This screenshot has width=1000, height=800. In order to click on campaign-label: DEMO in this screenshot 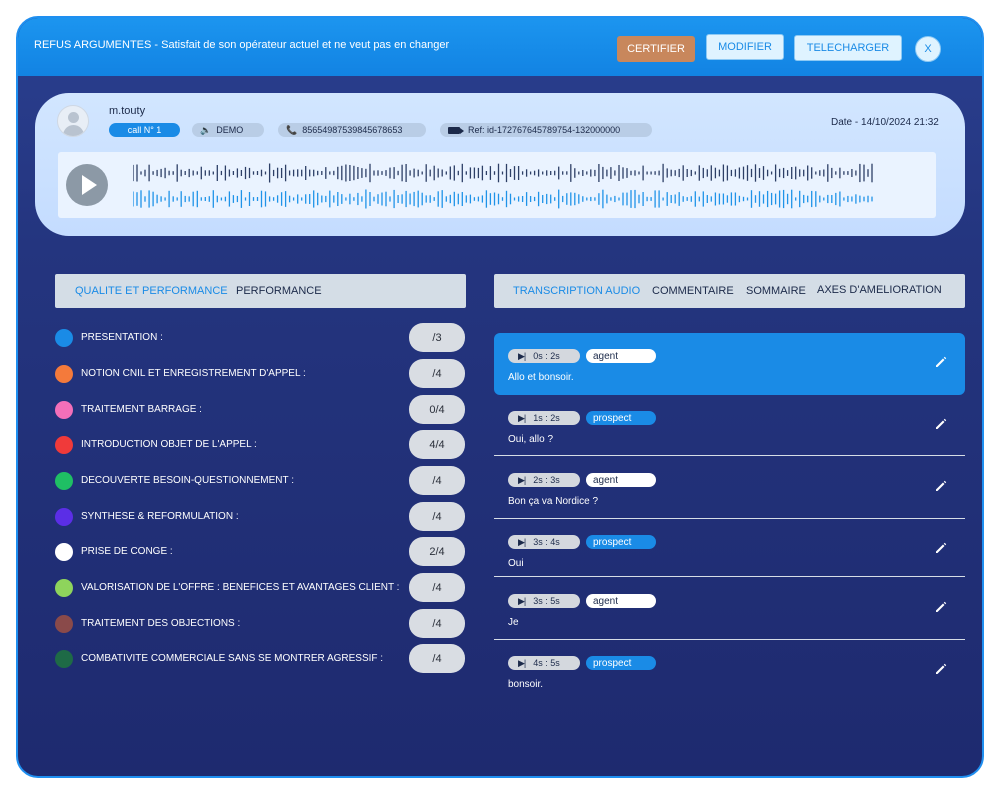, I will do `click(230, 130)`.